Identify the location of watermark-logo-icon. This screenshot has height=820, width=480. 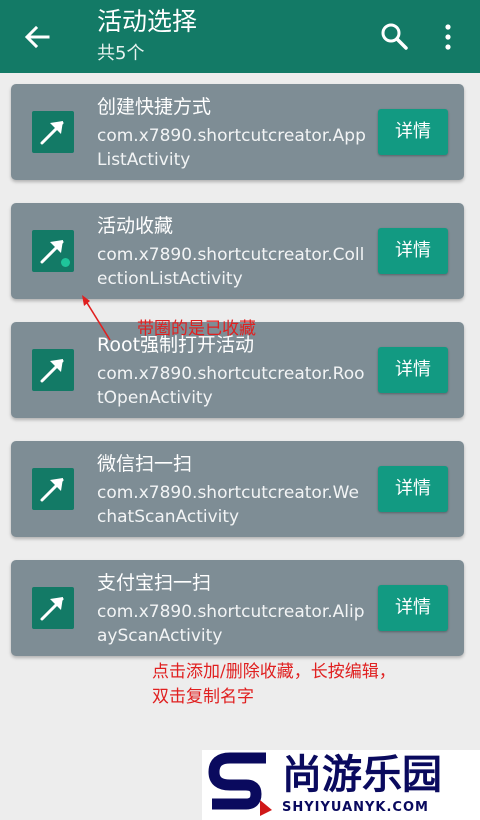
(240, 784).